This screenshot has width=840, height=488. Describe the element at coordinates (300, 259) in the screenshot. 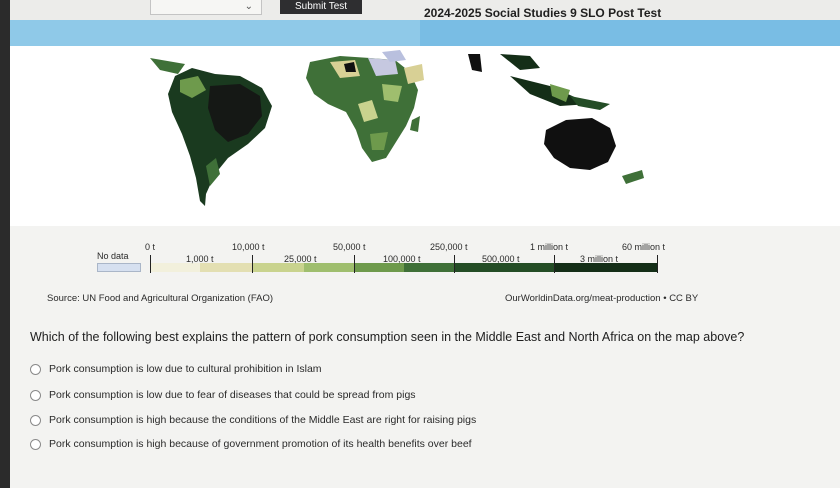

I see `legend-label-bottom: 25,000 t` at that location.